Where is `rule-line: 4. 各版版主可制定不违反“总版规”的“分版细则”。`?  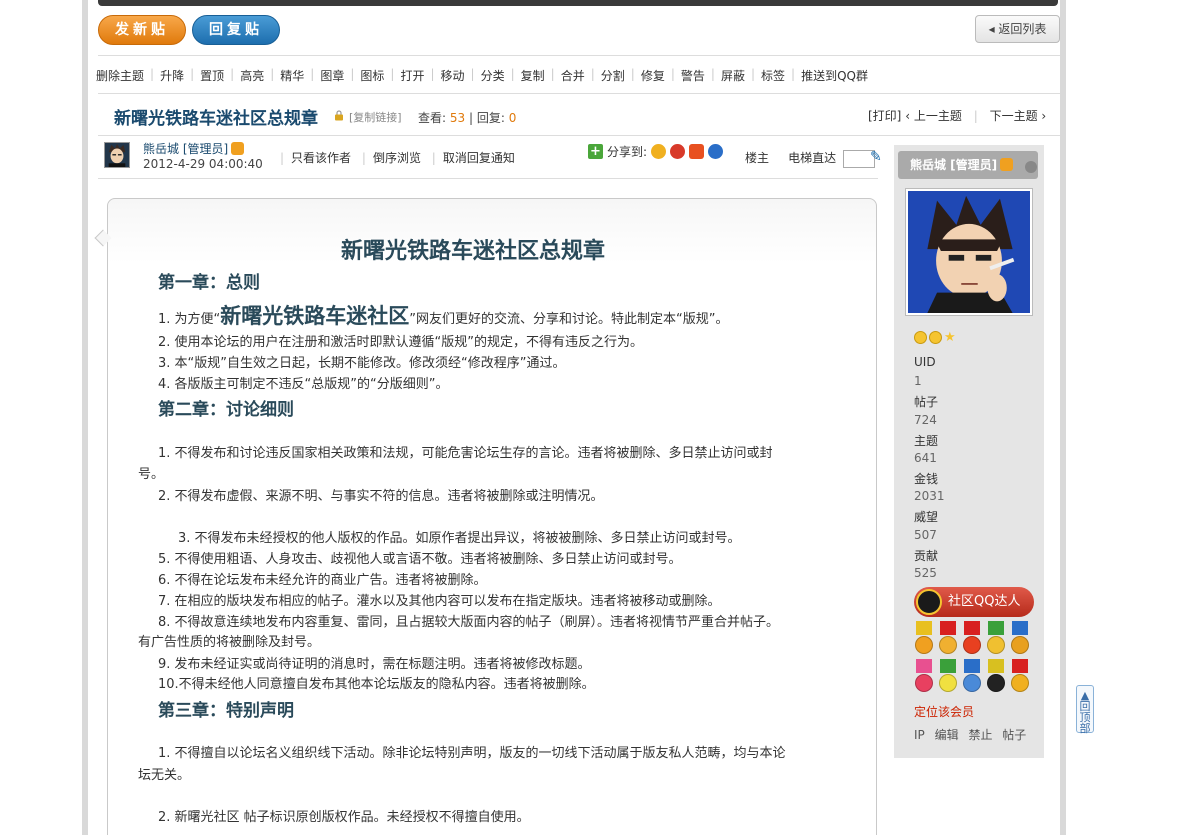 rule-line: 4. 各版版主可制定不违反“总版规”的“分版细则”。 is located at coordinates (303, 384).